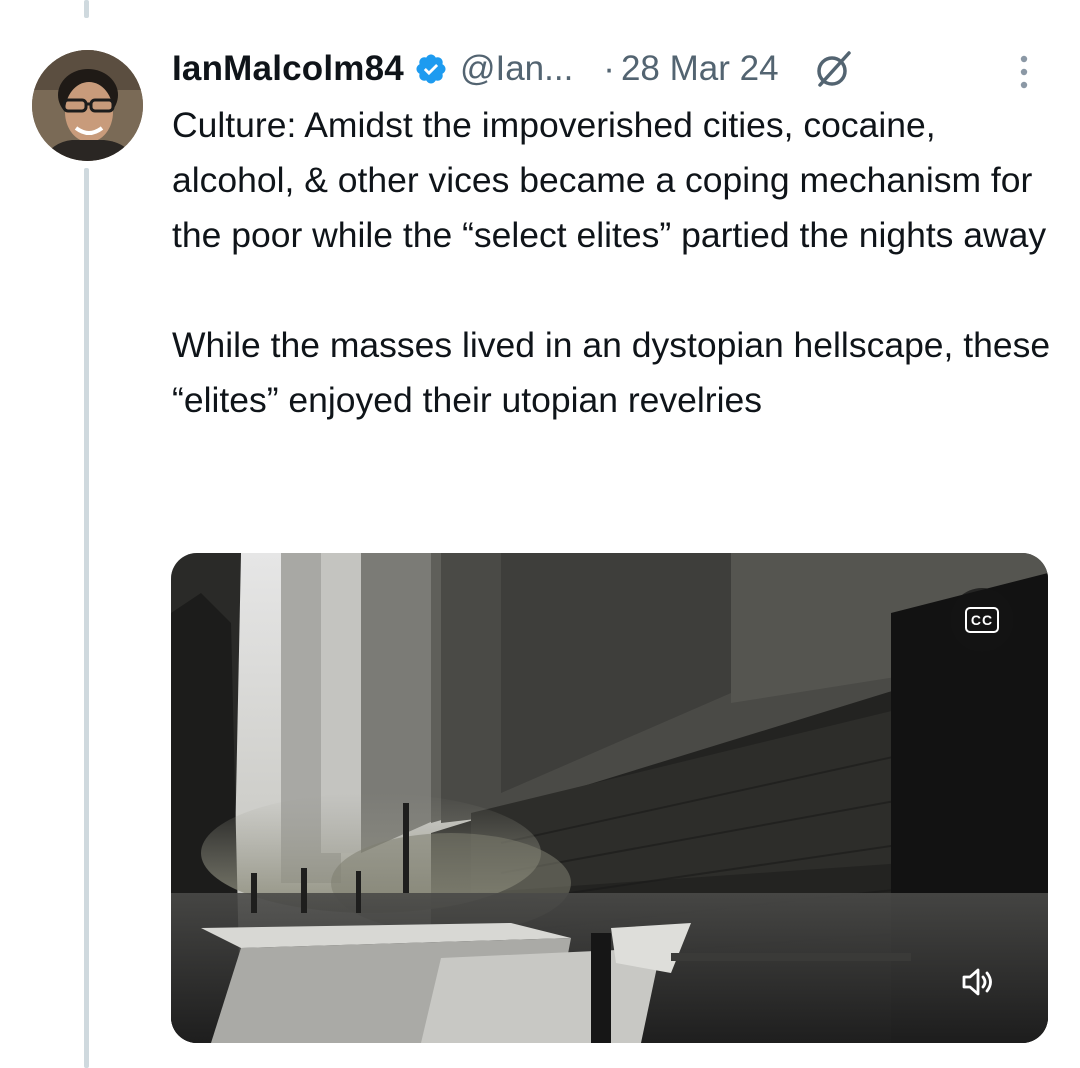  Describe the element at coordinates (288, 69) in the screenshot. I see `display-name: IanMalcolm84` at that location.